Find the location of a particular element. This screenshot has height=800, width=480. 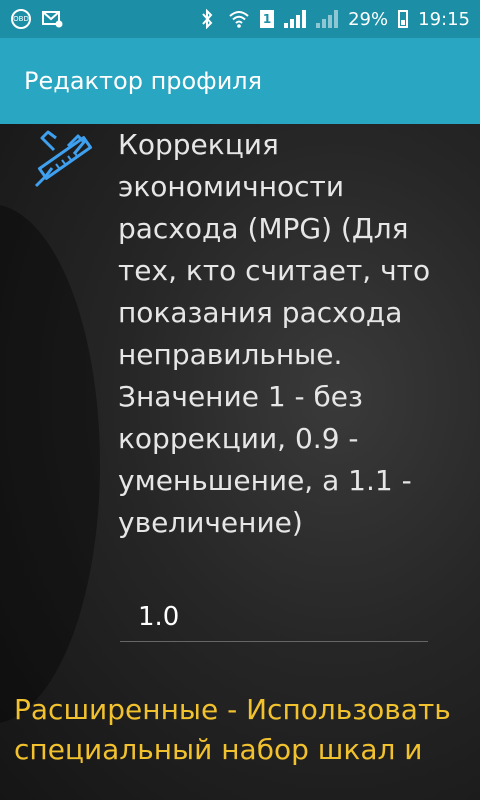

background-shadow is located at coordinates (50, 464).